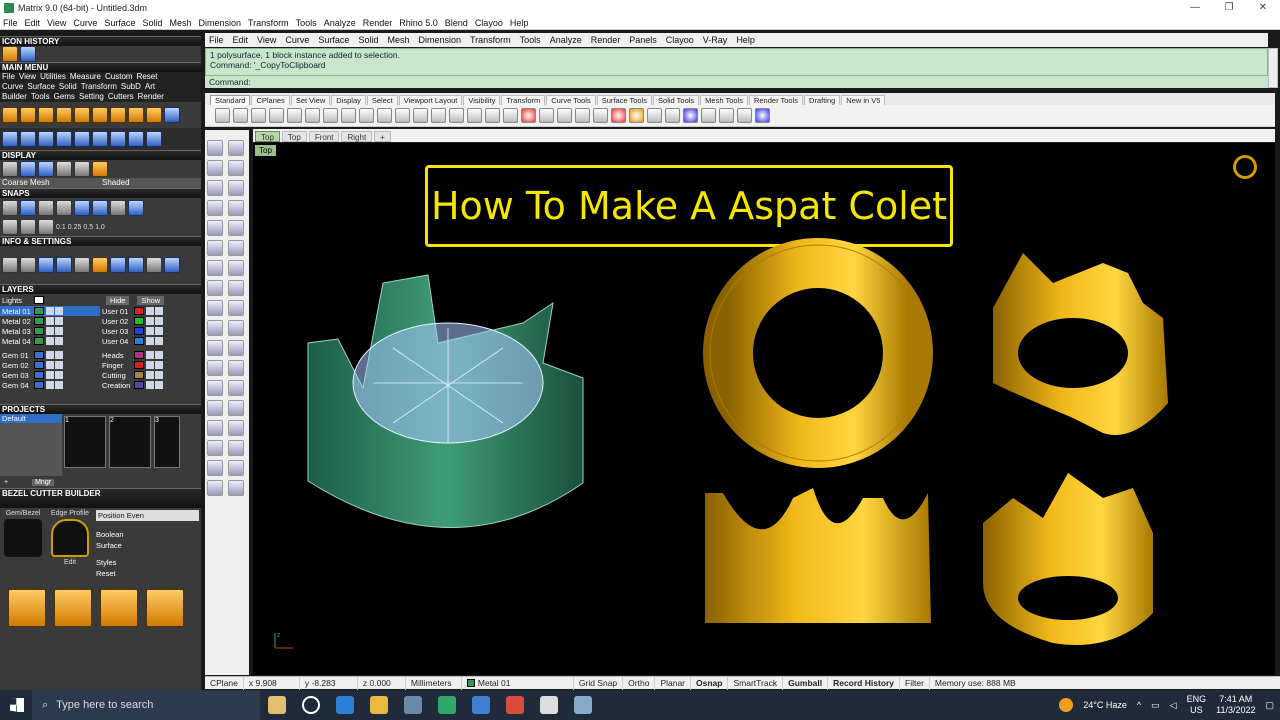 The width and height of the screenshot is (1280, 720). Describe the element at coordinates (100, 193) in the screenshot. I see `snaps-header: SNAPS` at that location.